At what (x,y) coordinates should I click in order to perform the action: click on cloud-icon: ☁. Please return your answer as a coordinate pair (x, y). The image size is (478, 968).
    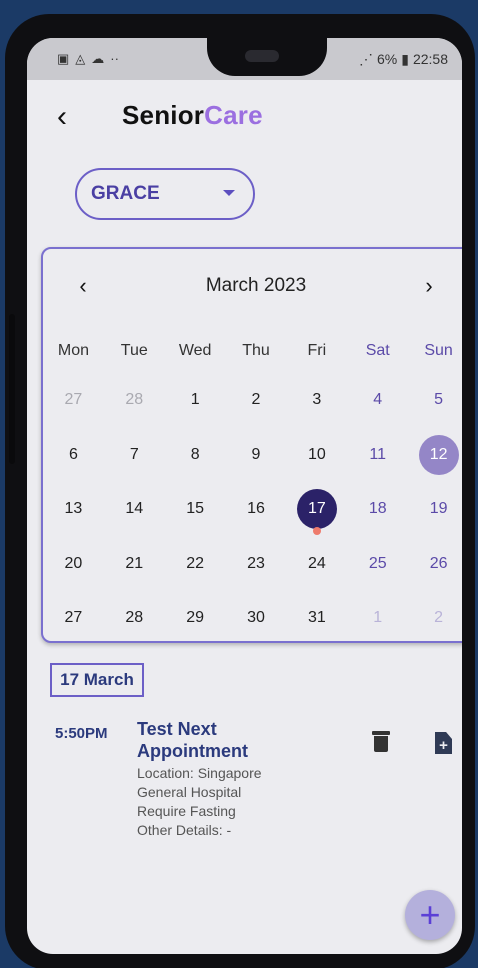
    Looking at the image, I should click on (98, 58).